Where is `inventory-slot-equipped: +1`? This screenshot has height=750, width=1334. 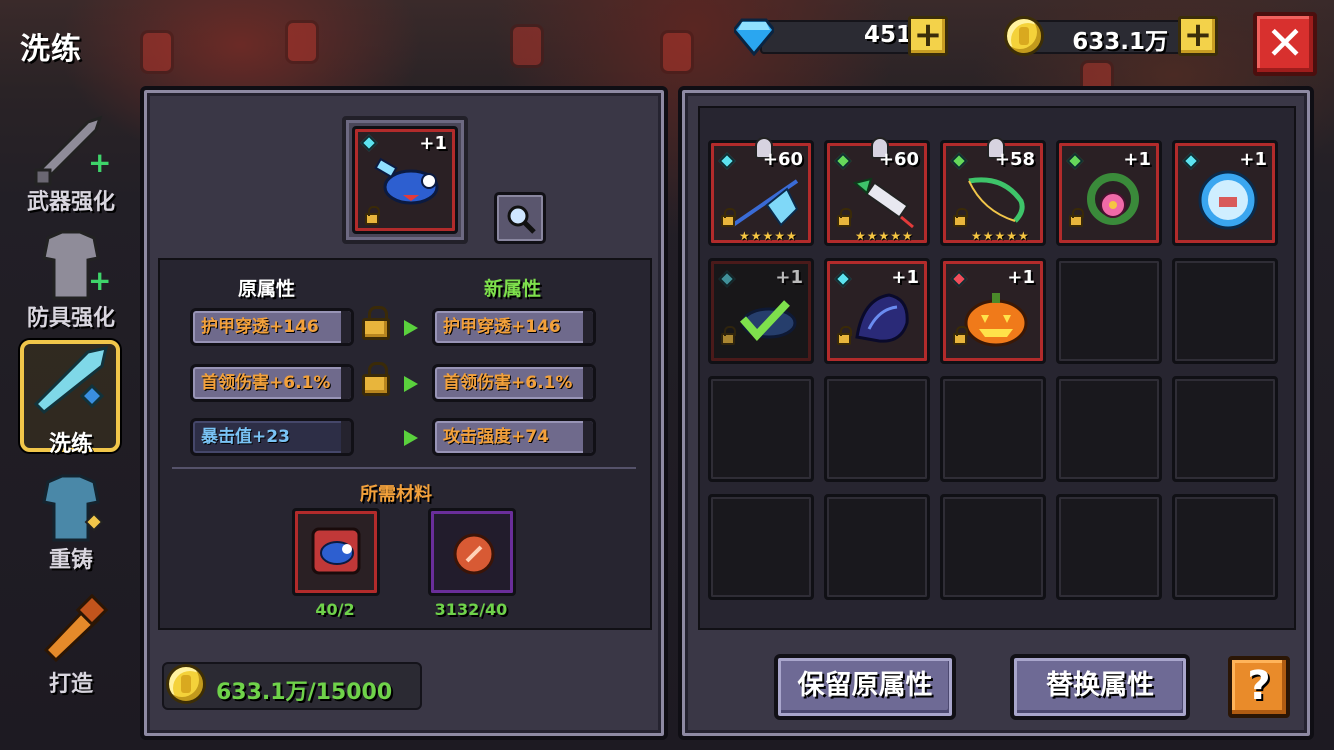
inventory-slot-equipped: +1 is located at coordinates (761, 311).